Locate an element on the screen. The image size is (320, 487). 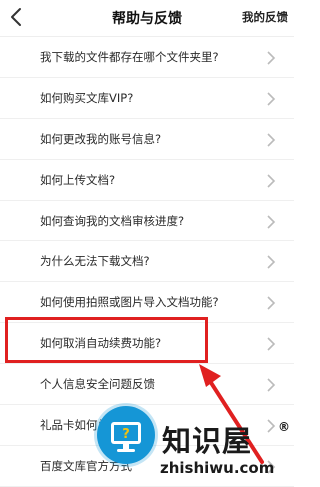
watermark-url: zhishiwu.com is located at coordinates (217, 468).